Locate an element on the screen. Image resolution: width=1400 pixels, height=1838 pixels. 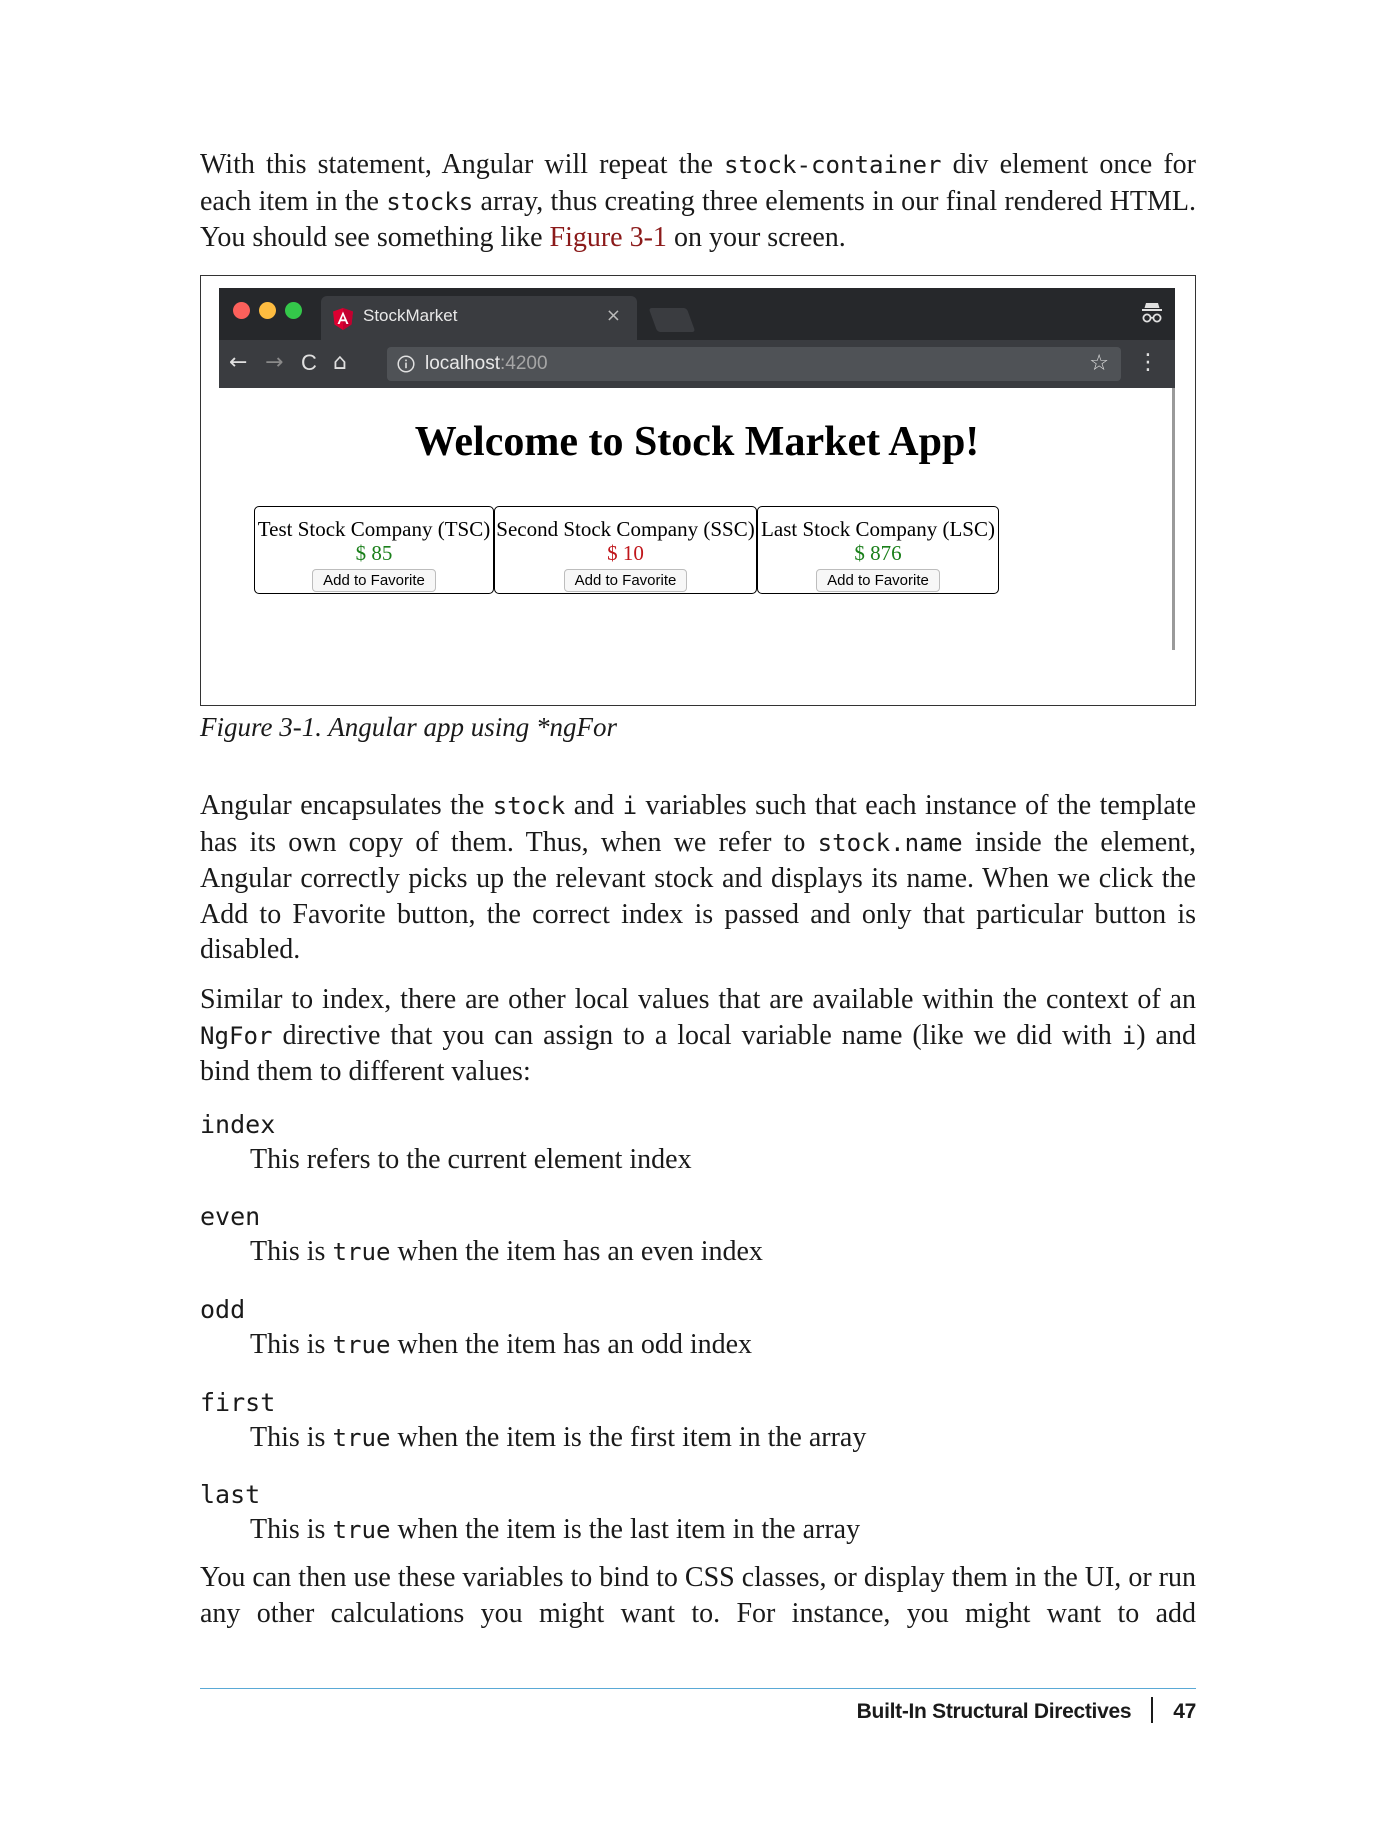
url-host: localhost is located at coordinates (462, 363).